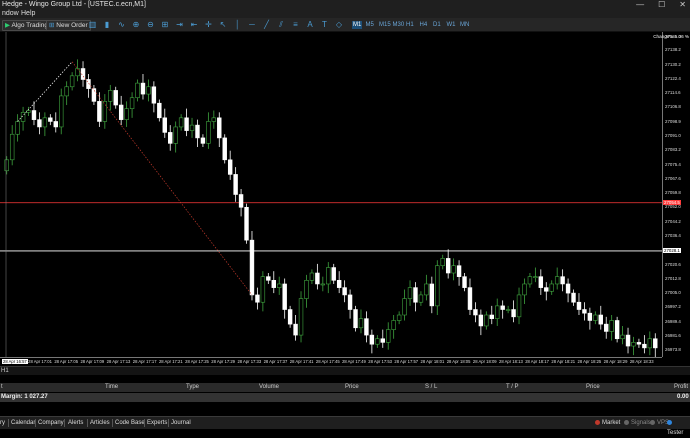 The height and width of the screenshot is (438, 690). I want to click on time-tick: 28 Apr 17:33, so click(249, 361).